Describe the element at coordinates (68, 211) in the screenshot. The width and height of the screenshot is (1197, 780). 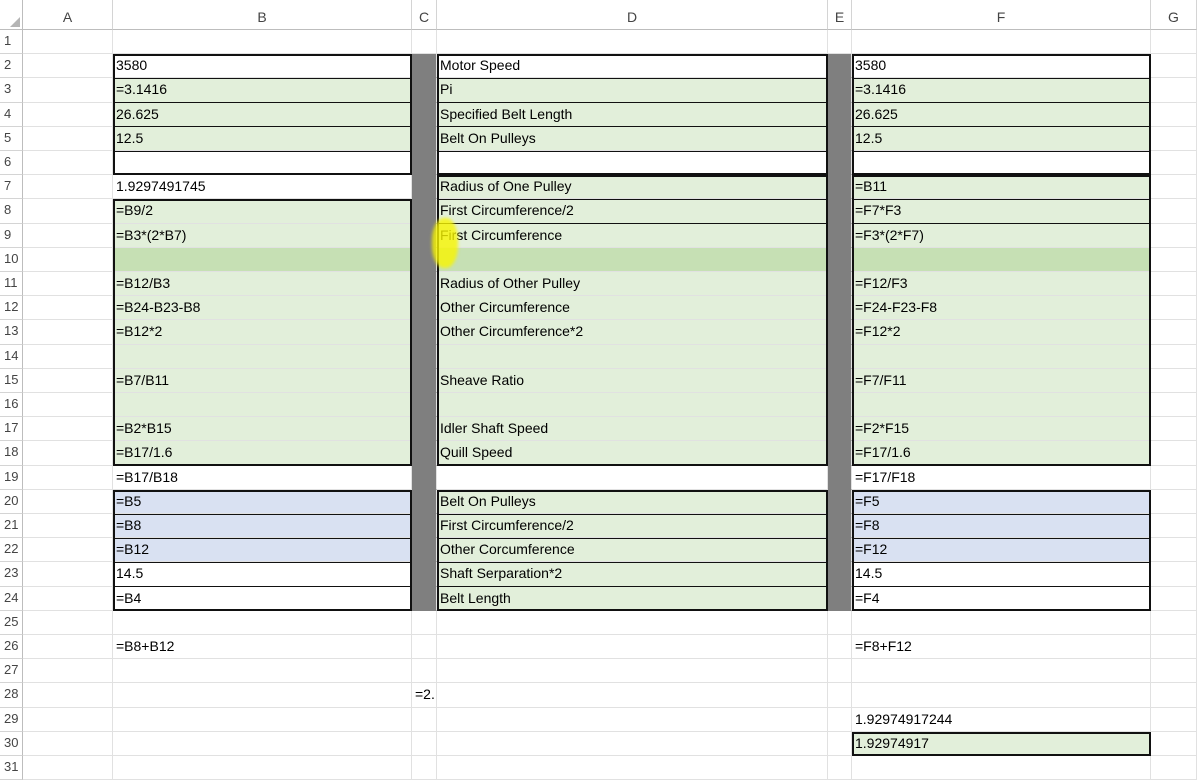
I see `cell-a8` at that location.